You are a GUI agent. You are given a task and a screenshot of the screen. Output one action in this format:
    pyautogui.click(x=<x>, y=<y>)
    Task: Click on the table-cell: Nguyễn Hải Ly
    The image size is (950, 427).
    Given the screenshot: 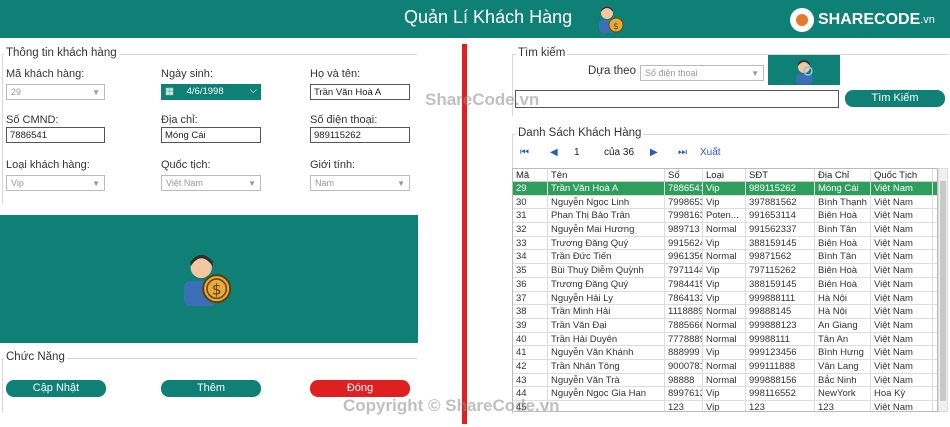 What is the action you would take?
    pyautogui.click(x=606, y=298)
    